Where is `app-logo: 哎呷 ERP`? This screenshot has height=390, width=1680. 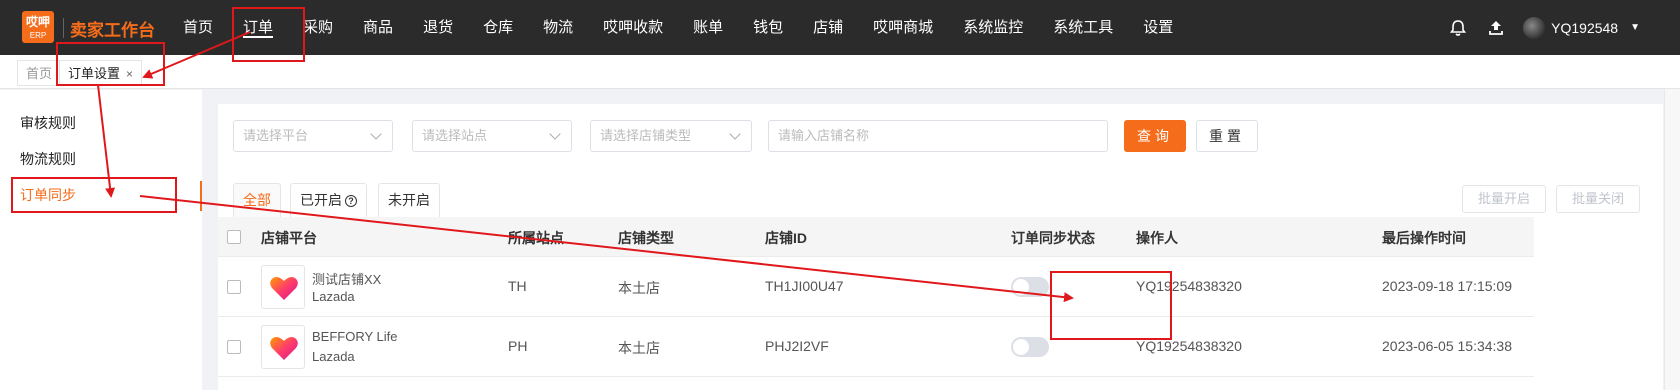
app-logo: 哎呷 ERP is located at coordinates (38, 27).